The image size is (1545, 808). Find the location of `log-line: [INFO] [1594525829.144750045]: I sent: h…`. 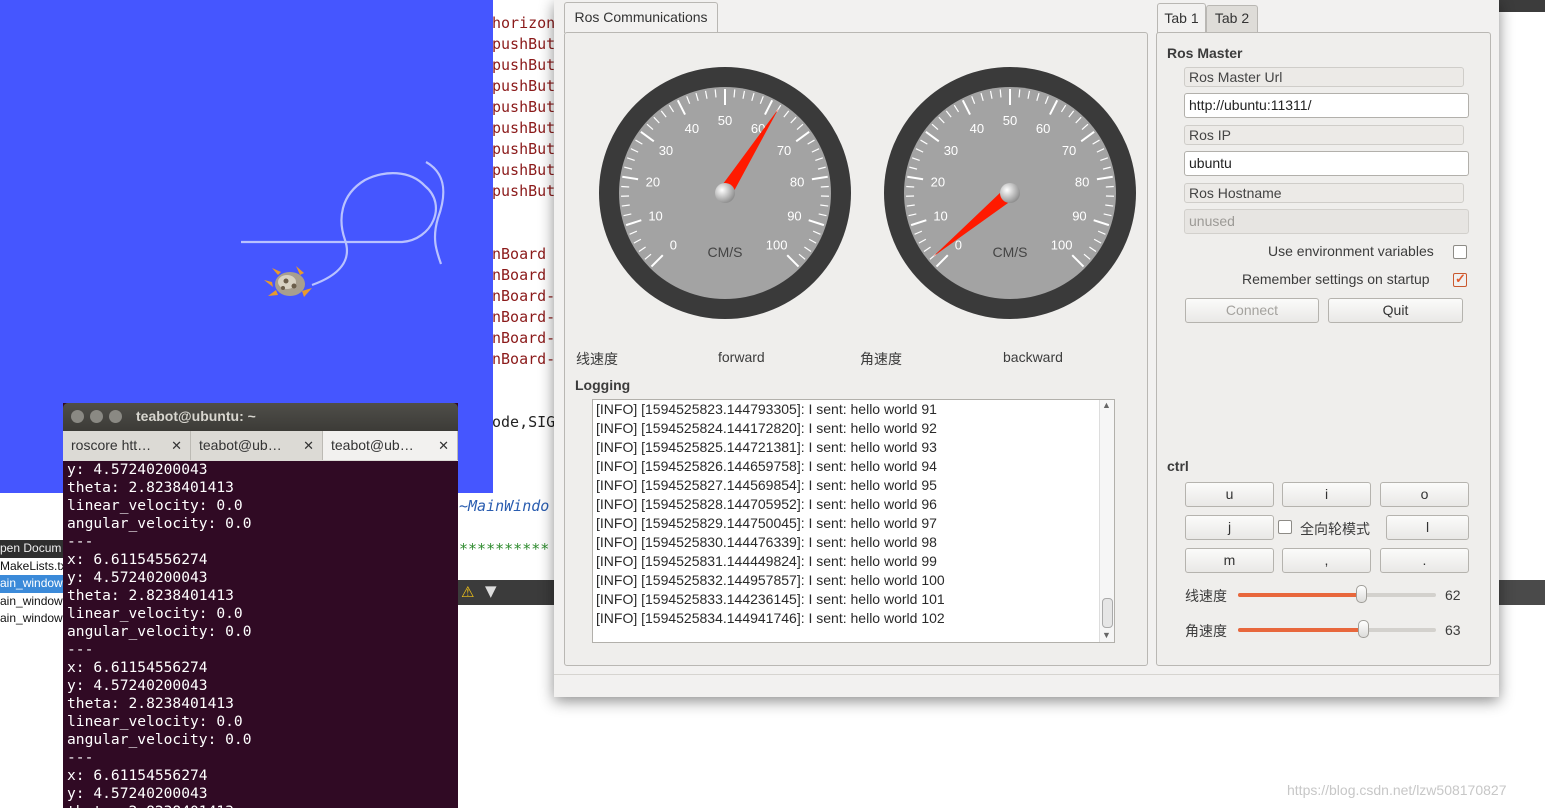

log-line: [INFO] [1594525829.144750045]: I sent: h… is located at coordinates (770, 523).